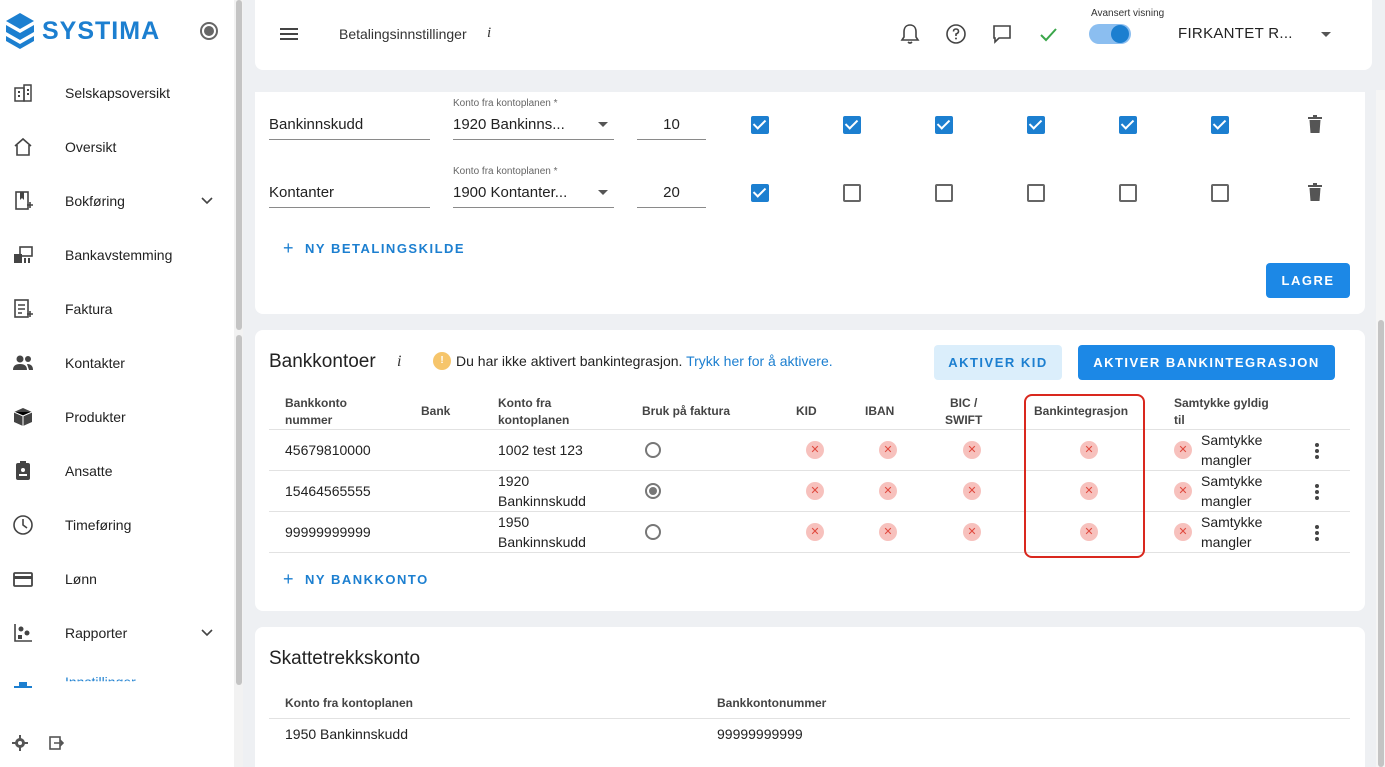 The height and width of the screenshot is (767, 1385). Describe the element at coordinates (117, 147) in the screenshot. I see `sidebar-item-oversikt: Oversikt` at that location.